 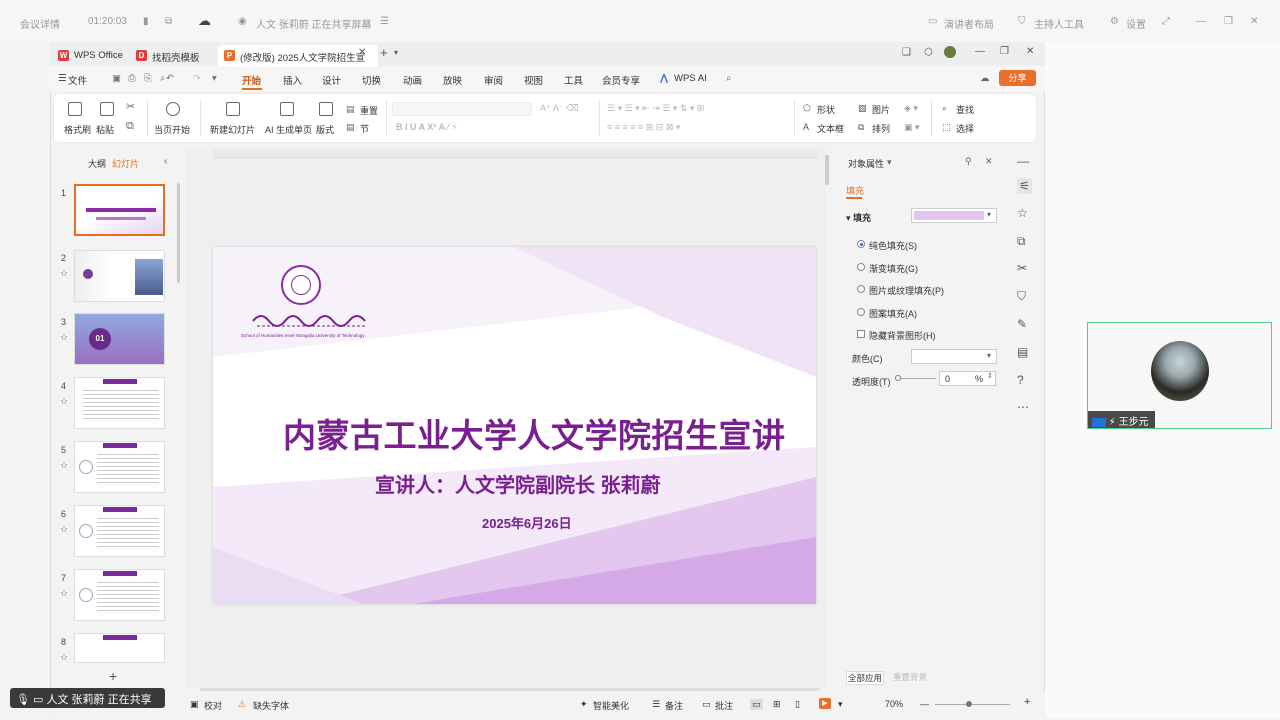 I want to click on fill-tab: 填充, so click(x=855, y=190).